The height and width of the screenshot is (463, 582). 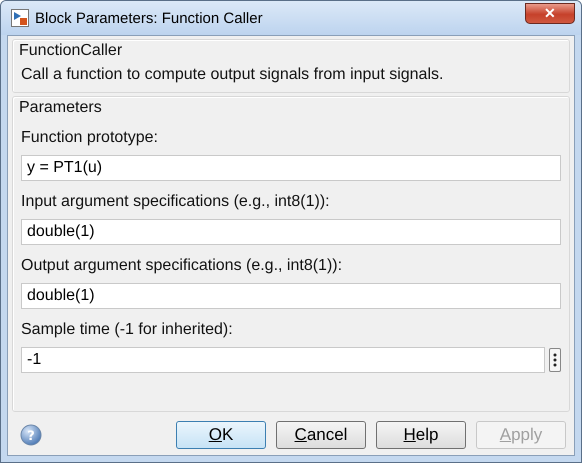 I want to click on vertical-dots-icon, so click(x=555, y=360).